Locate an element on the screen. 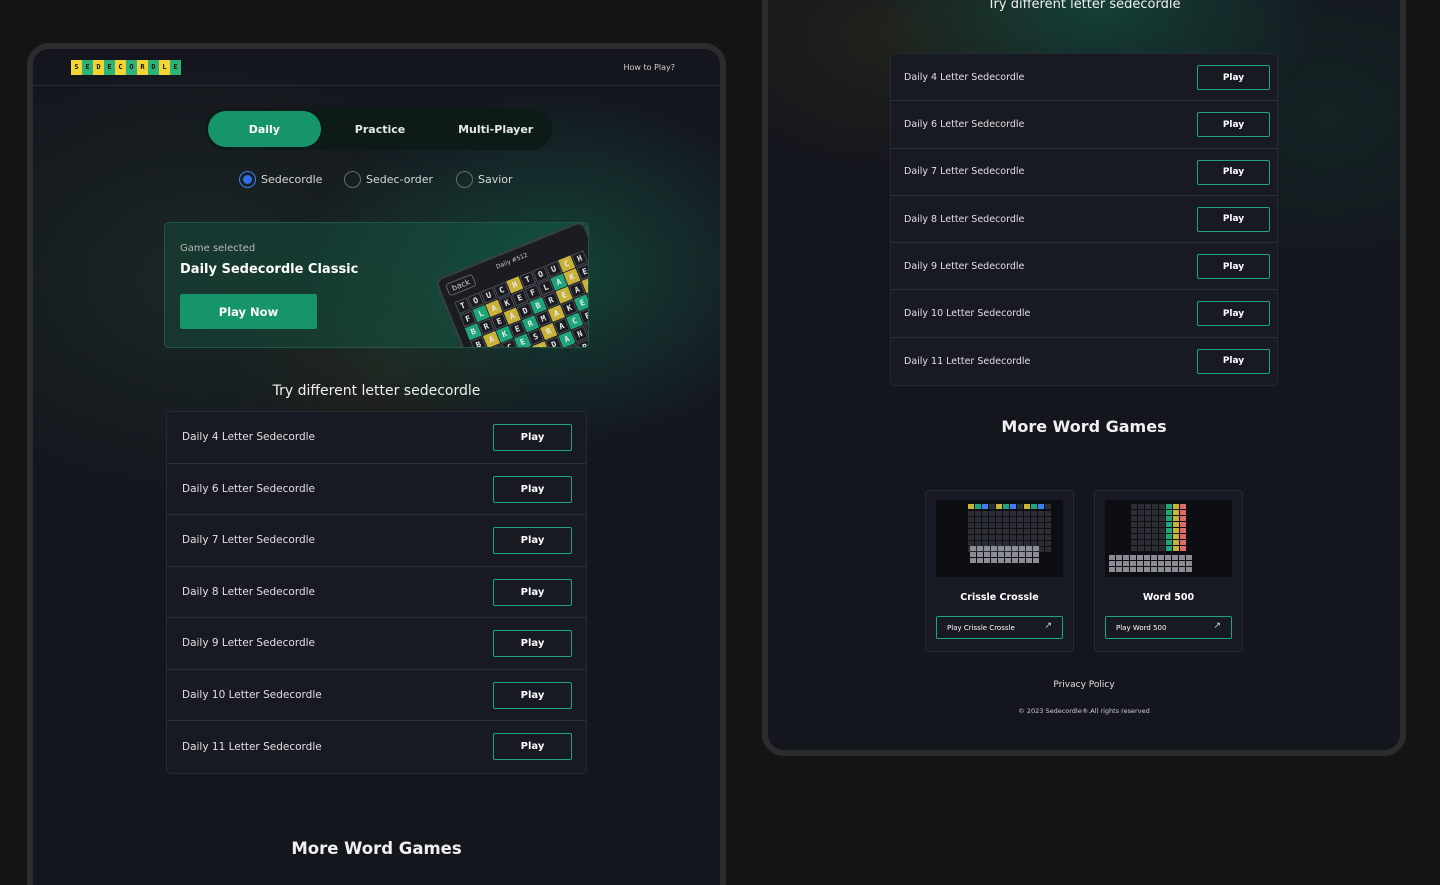  radio-checked-icon is located at coordinates (247, 179).